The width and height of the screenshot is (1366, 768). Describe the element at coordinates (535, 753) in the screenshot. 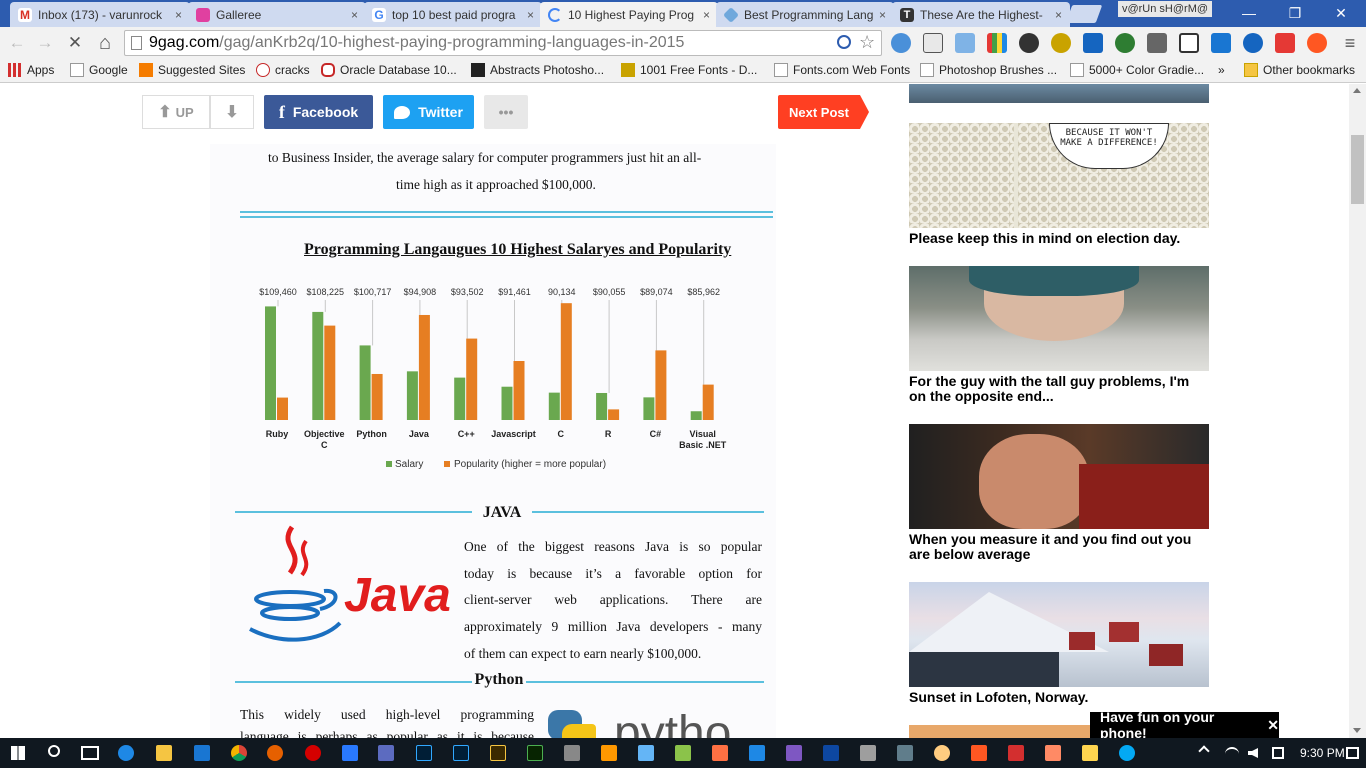

I see `dreamweaver-icon` at that location.